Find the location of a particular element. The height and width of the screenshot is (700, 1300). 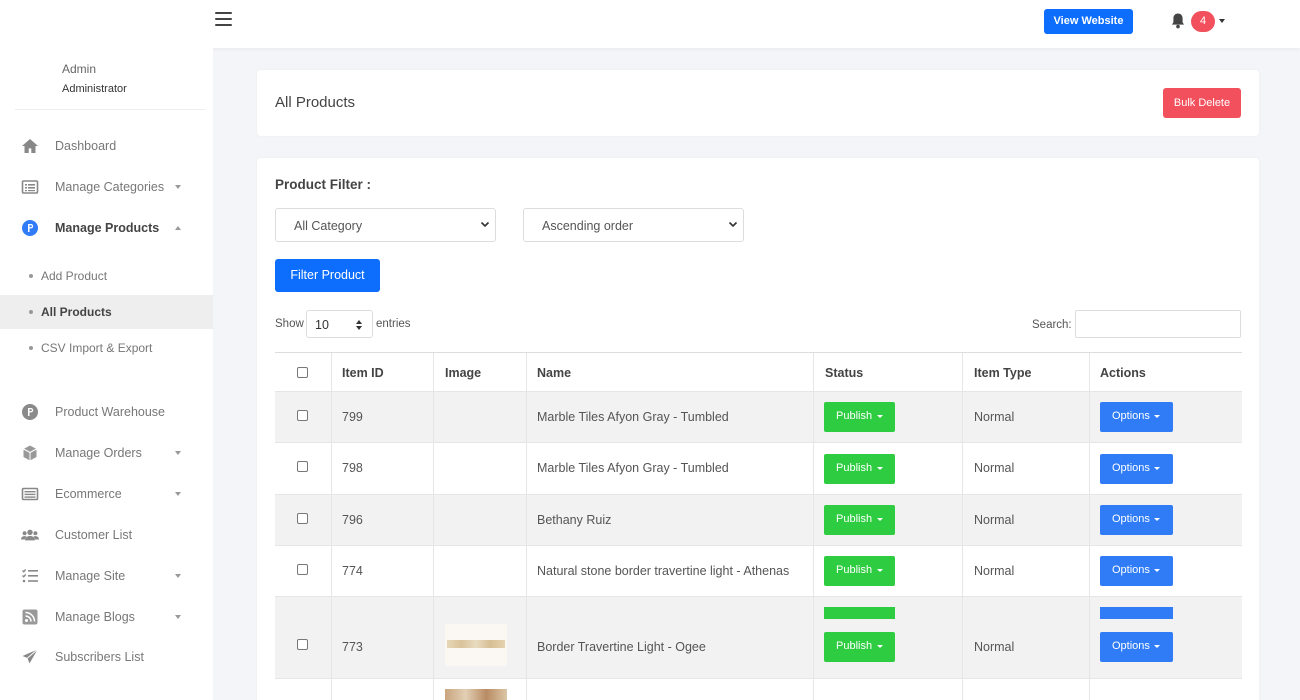

sidebar-item-label: Manage Blogs is located at coordinates (95, 617).